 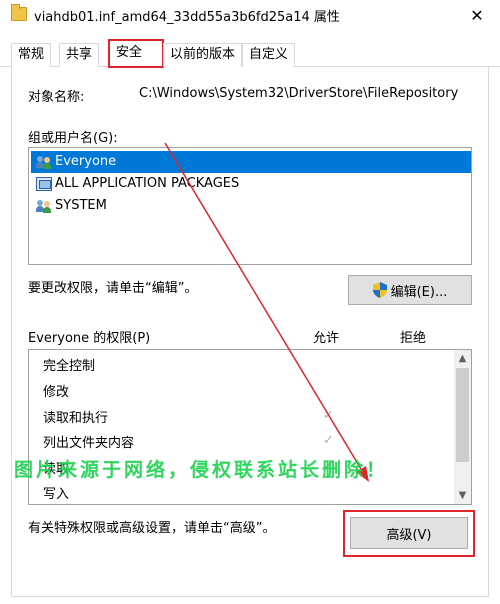 I want to click on scroll-up-icon: ▲, so click(x=462, y=358).